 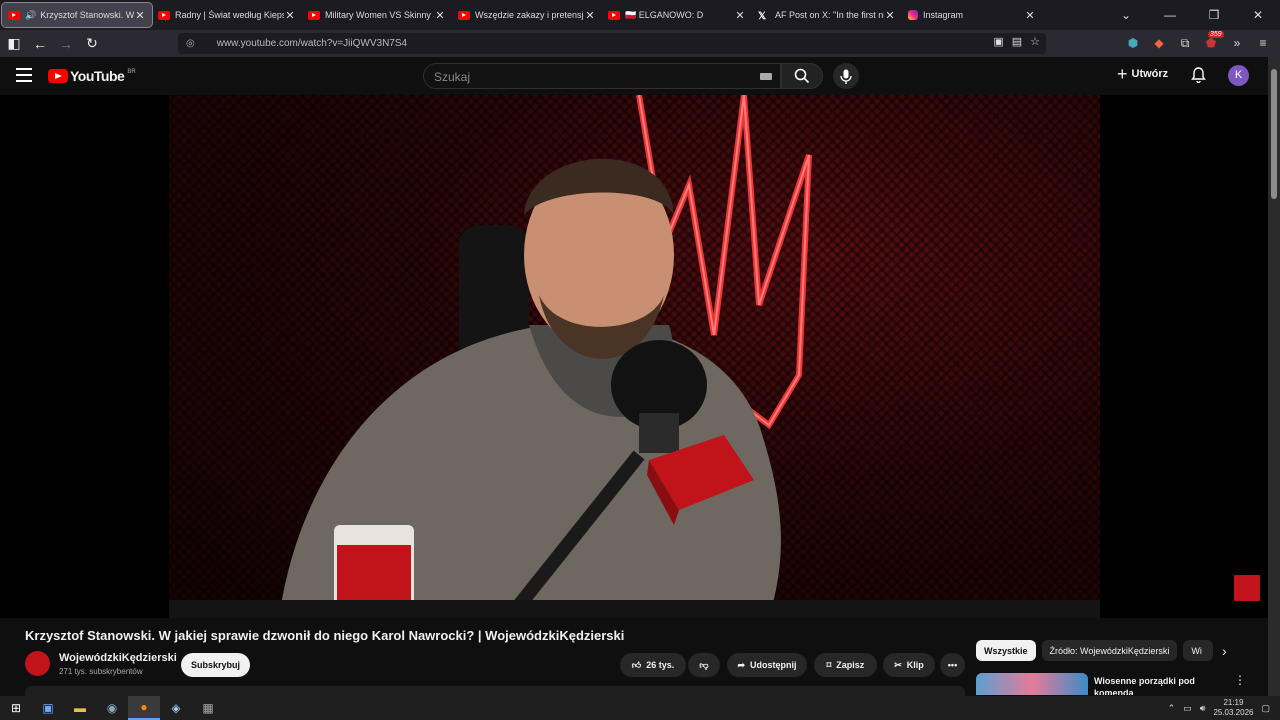 I want to click on volume-icon: 🔊︎, so click(x=1203, y=708).